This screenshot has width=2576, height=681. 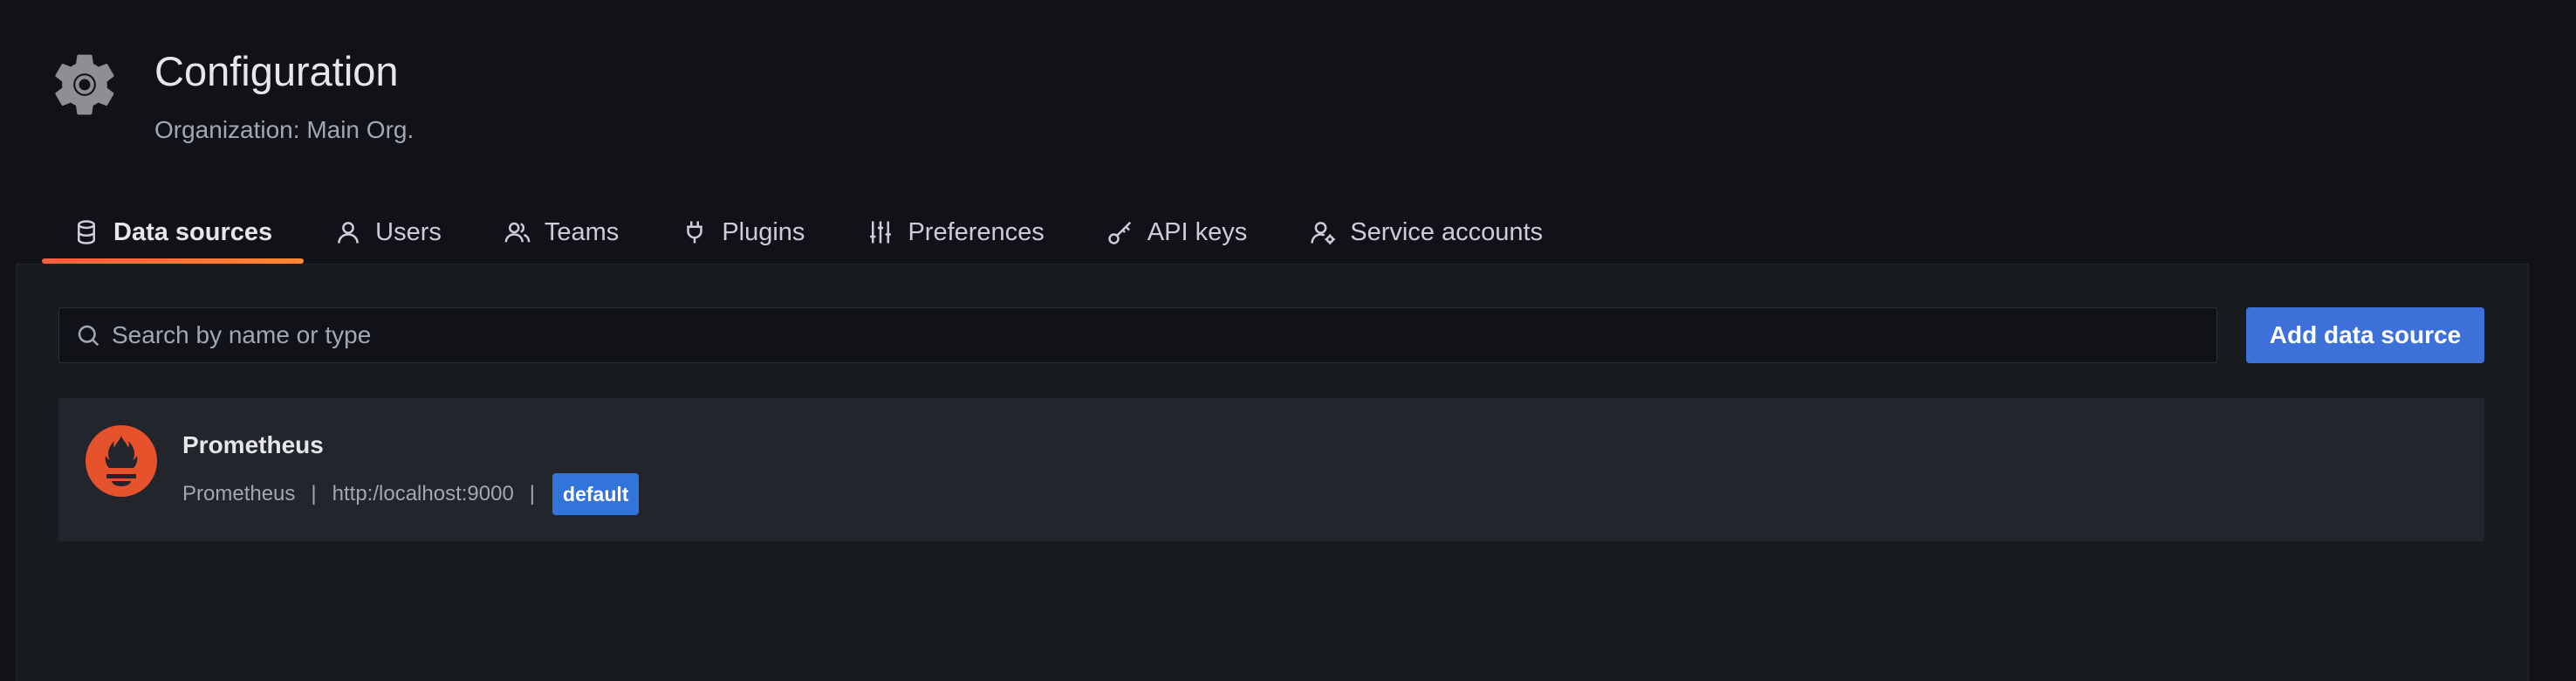 What do you see at coordinates (596, 494) in the screenshot?
I see `default-badge: default` at bounding box center [596, 494].